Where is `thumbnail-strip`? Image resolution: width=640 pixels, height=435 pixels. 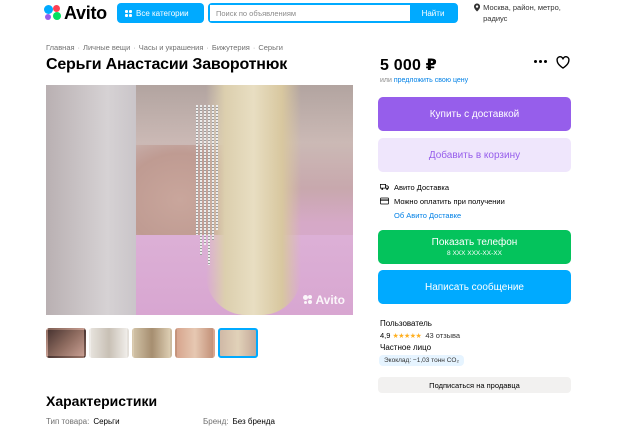 thumbnail-strip is located at coordinates (152, 343).